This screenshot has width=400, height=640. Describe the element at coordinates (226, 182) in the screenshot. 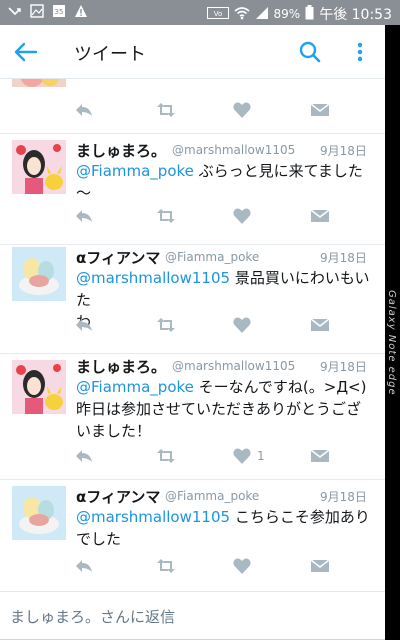

I see `tweet-text: @Fiamma_poke ぶらっと見に来てました ～` at that location.